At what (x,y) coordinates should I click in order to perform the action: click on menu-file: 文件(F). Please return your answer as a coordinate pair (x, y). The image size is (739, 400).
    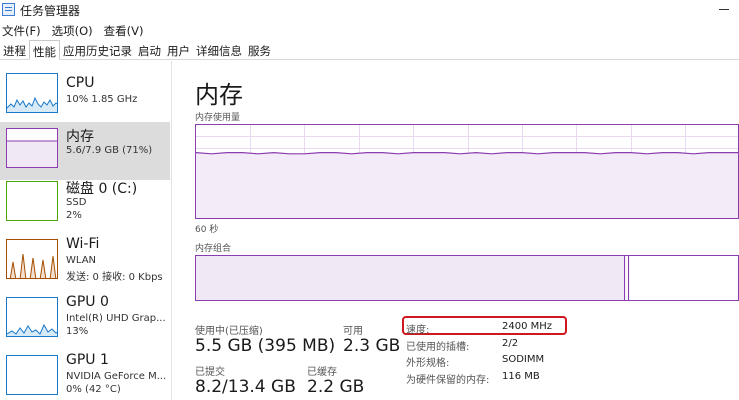
    Looking at the image, I should click on (22, 30).